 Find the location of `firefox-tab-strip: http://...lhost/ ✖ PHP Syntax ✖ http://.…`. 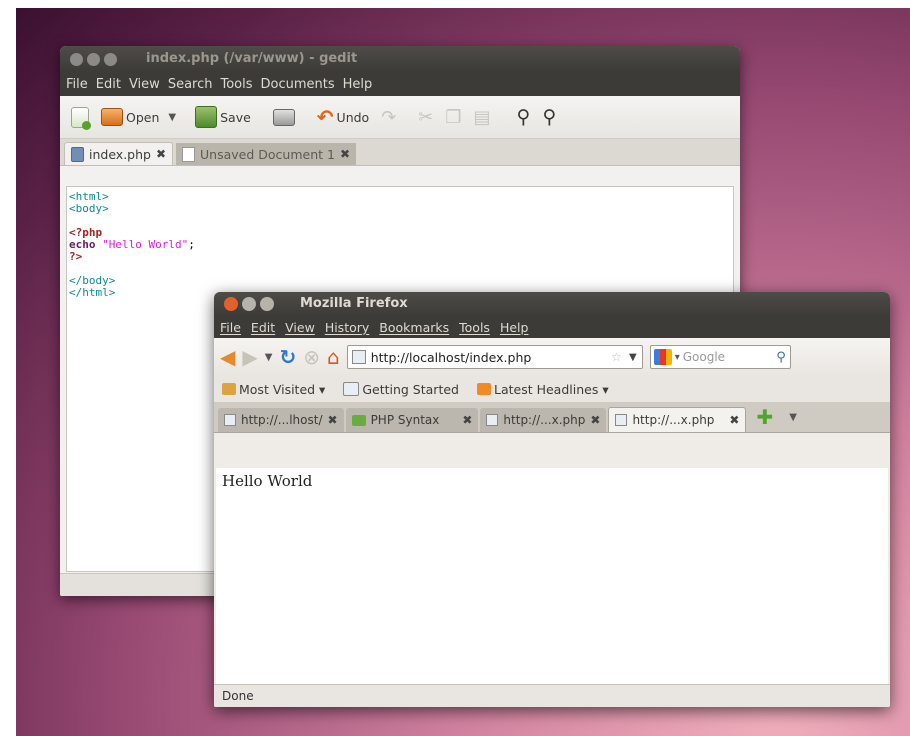

firefox-tab-strip: http://...lhost/ ✖ PHP Syntax ✖ http://.… is located at coordinates (552, 417).